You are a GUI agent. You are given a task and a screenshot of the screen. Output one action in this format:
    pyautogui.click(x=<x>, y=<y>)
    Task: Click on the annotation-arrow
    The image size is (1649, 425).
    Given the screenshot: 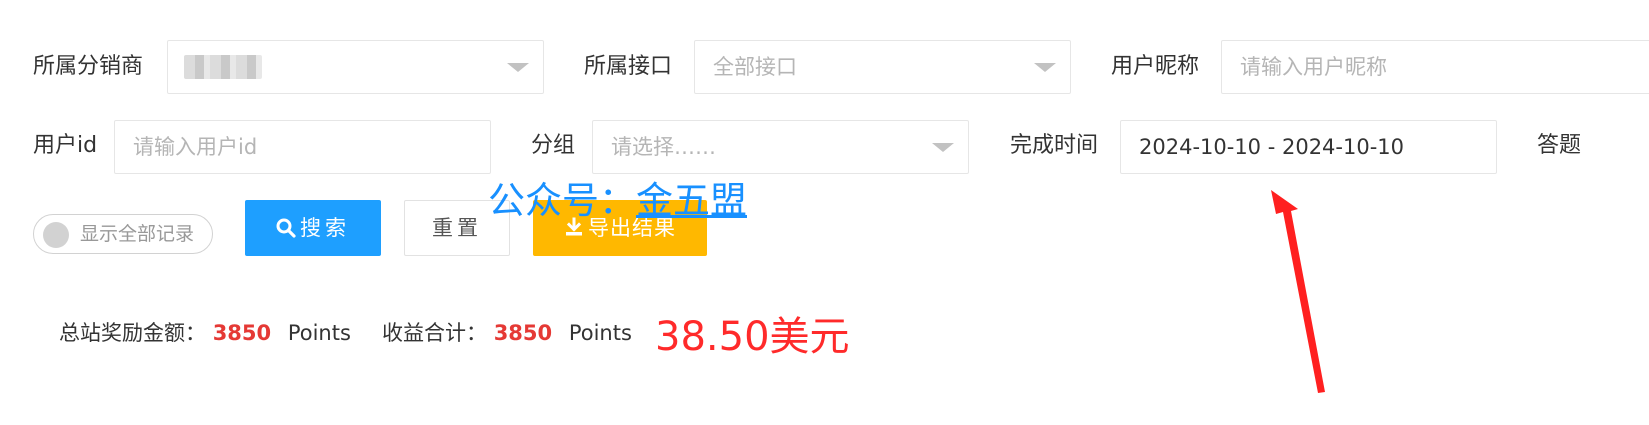 What is the action you would take?
    pyautogui.click(x=1298, y=291)
    